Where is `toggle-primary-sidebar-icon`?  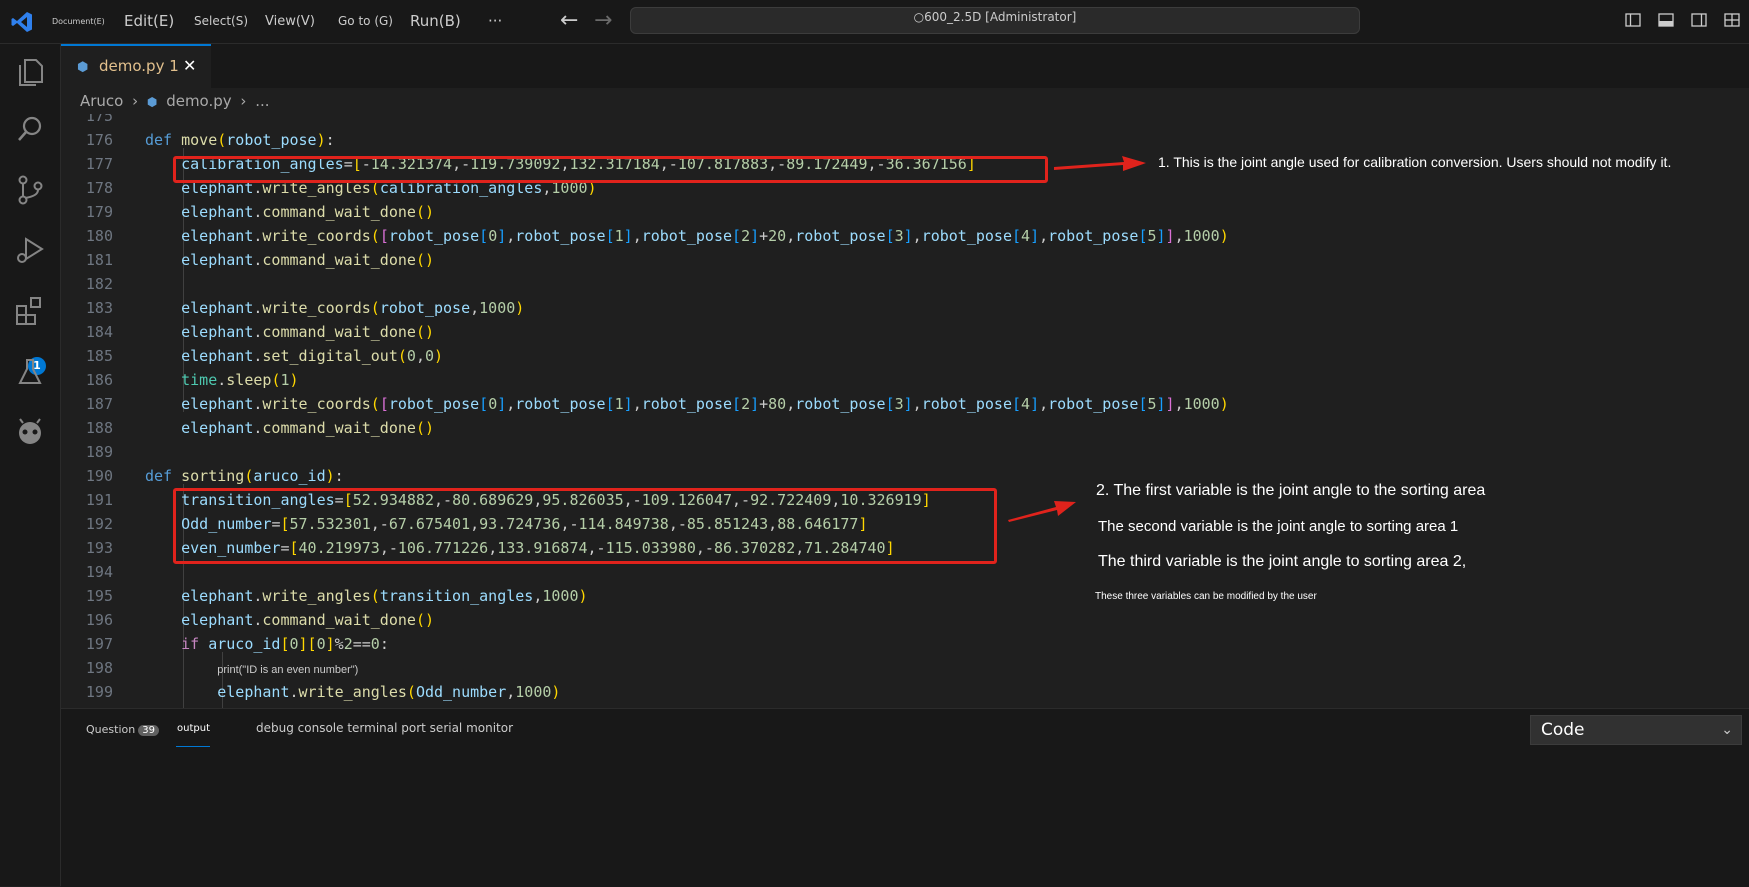 toggle-primary-sidebar-icon is located at coordinates (1633, 20).